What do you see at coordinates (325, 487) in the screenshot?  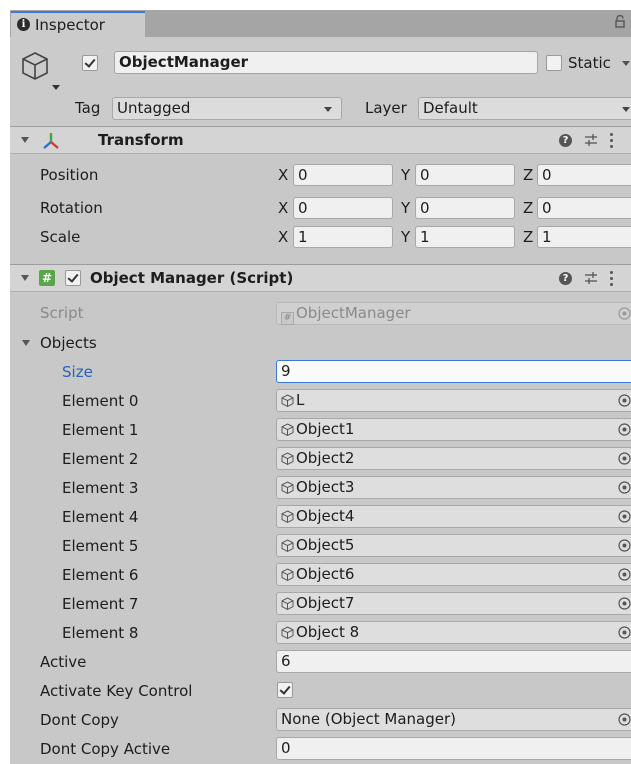 I see `element-value: Object3` at bounding box center [325, 487].